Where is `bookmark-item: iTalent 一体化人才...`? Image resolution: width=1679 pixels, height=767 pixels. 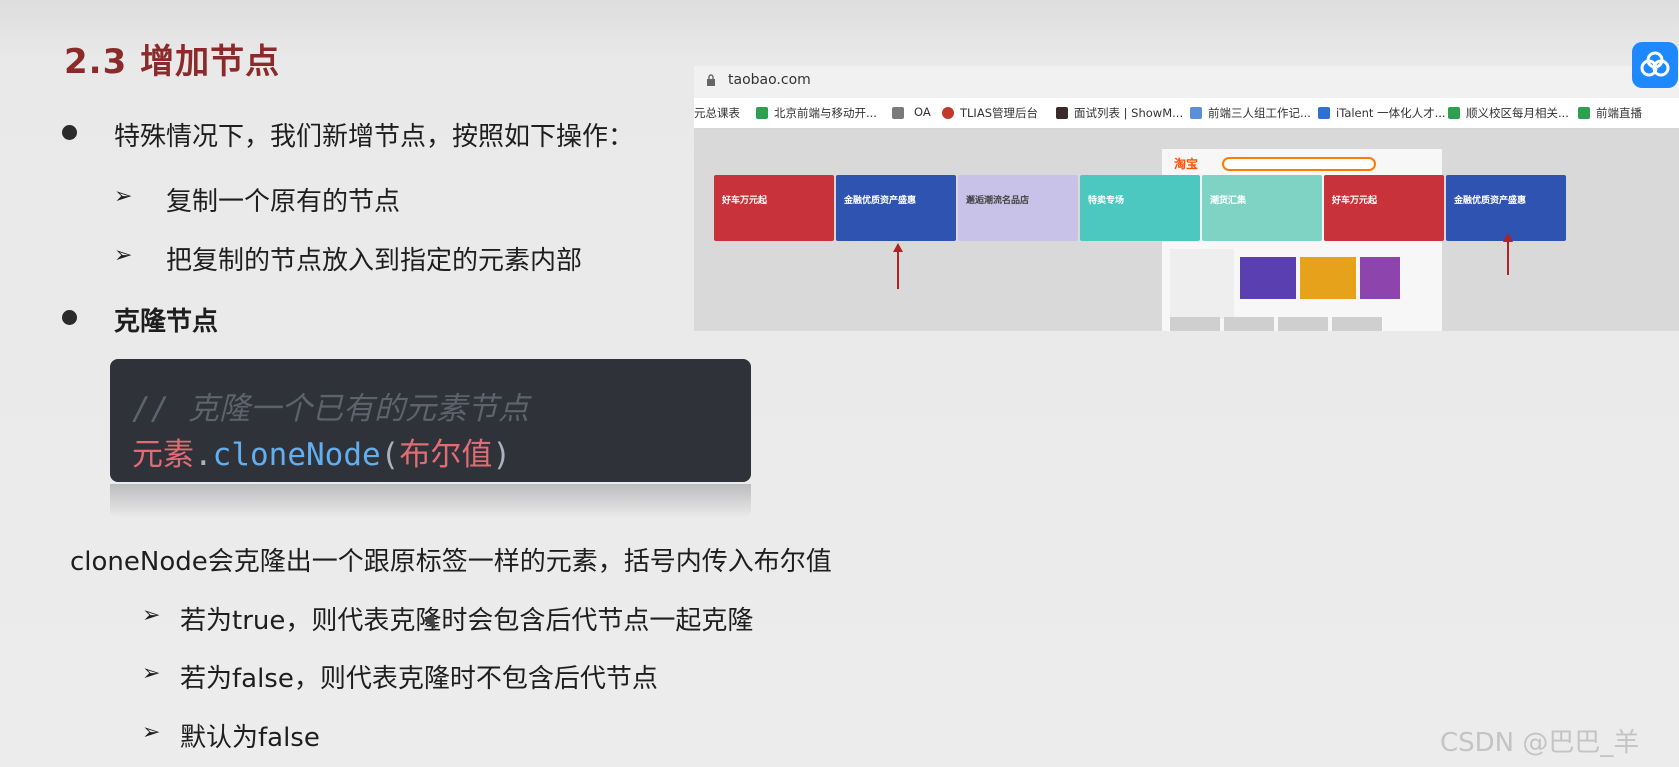
bookmark-item: iTalent 一体化人才... is located at coordinates (1391, 113).